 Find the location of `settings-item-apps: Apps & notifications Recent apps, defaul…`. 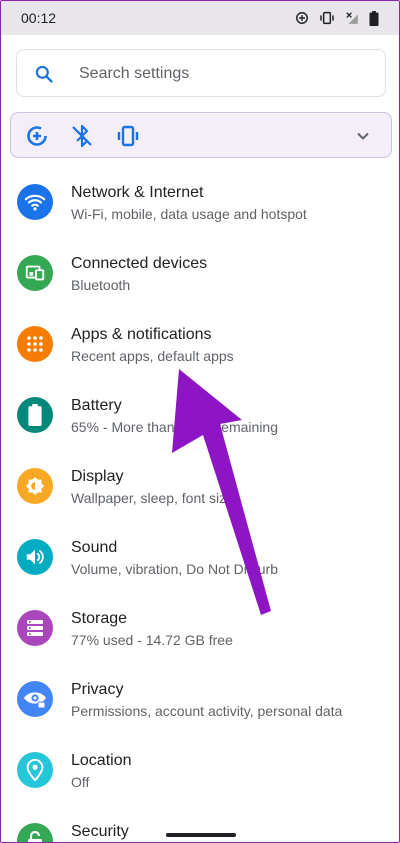

settings-item-apps: Apps & notifications Recent apps, defaul… is located at coordinates (200, 341).